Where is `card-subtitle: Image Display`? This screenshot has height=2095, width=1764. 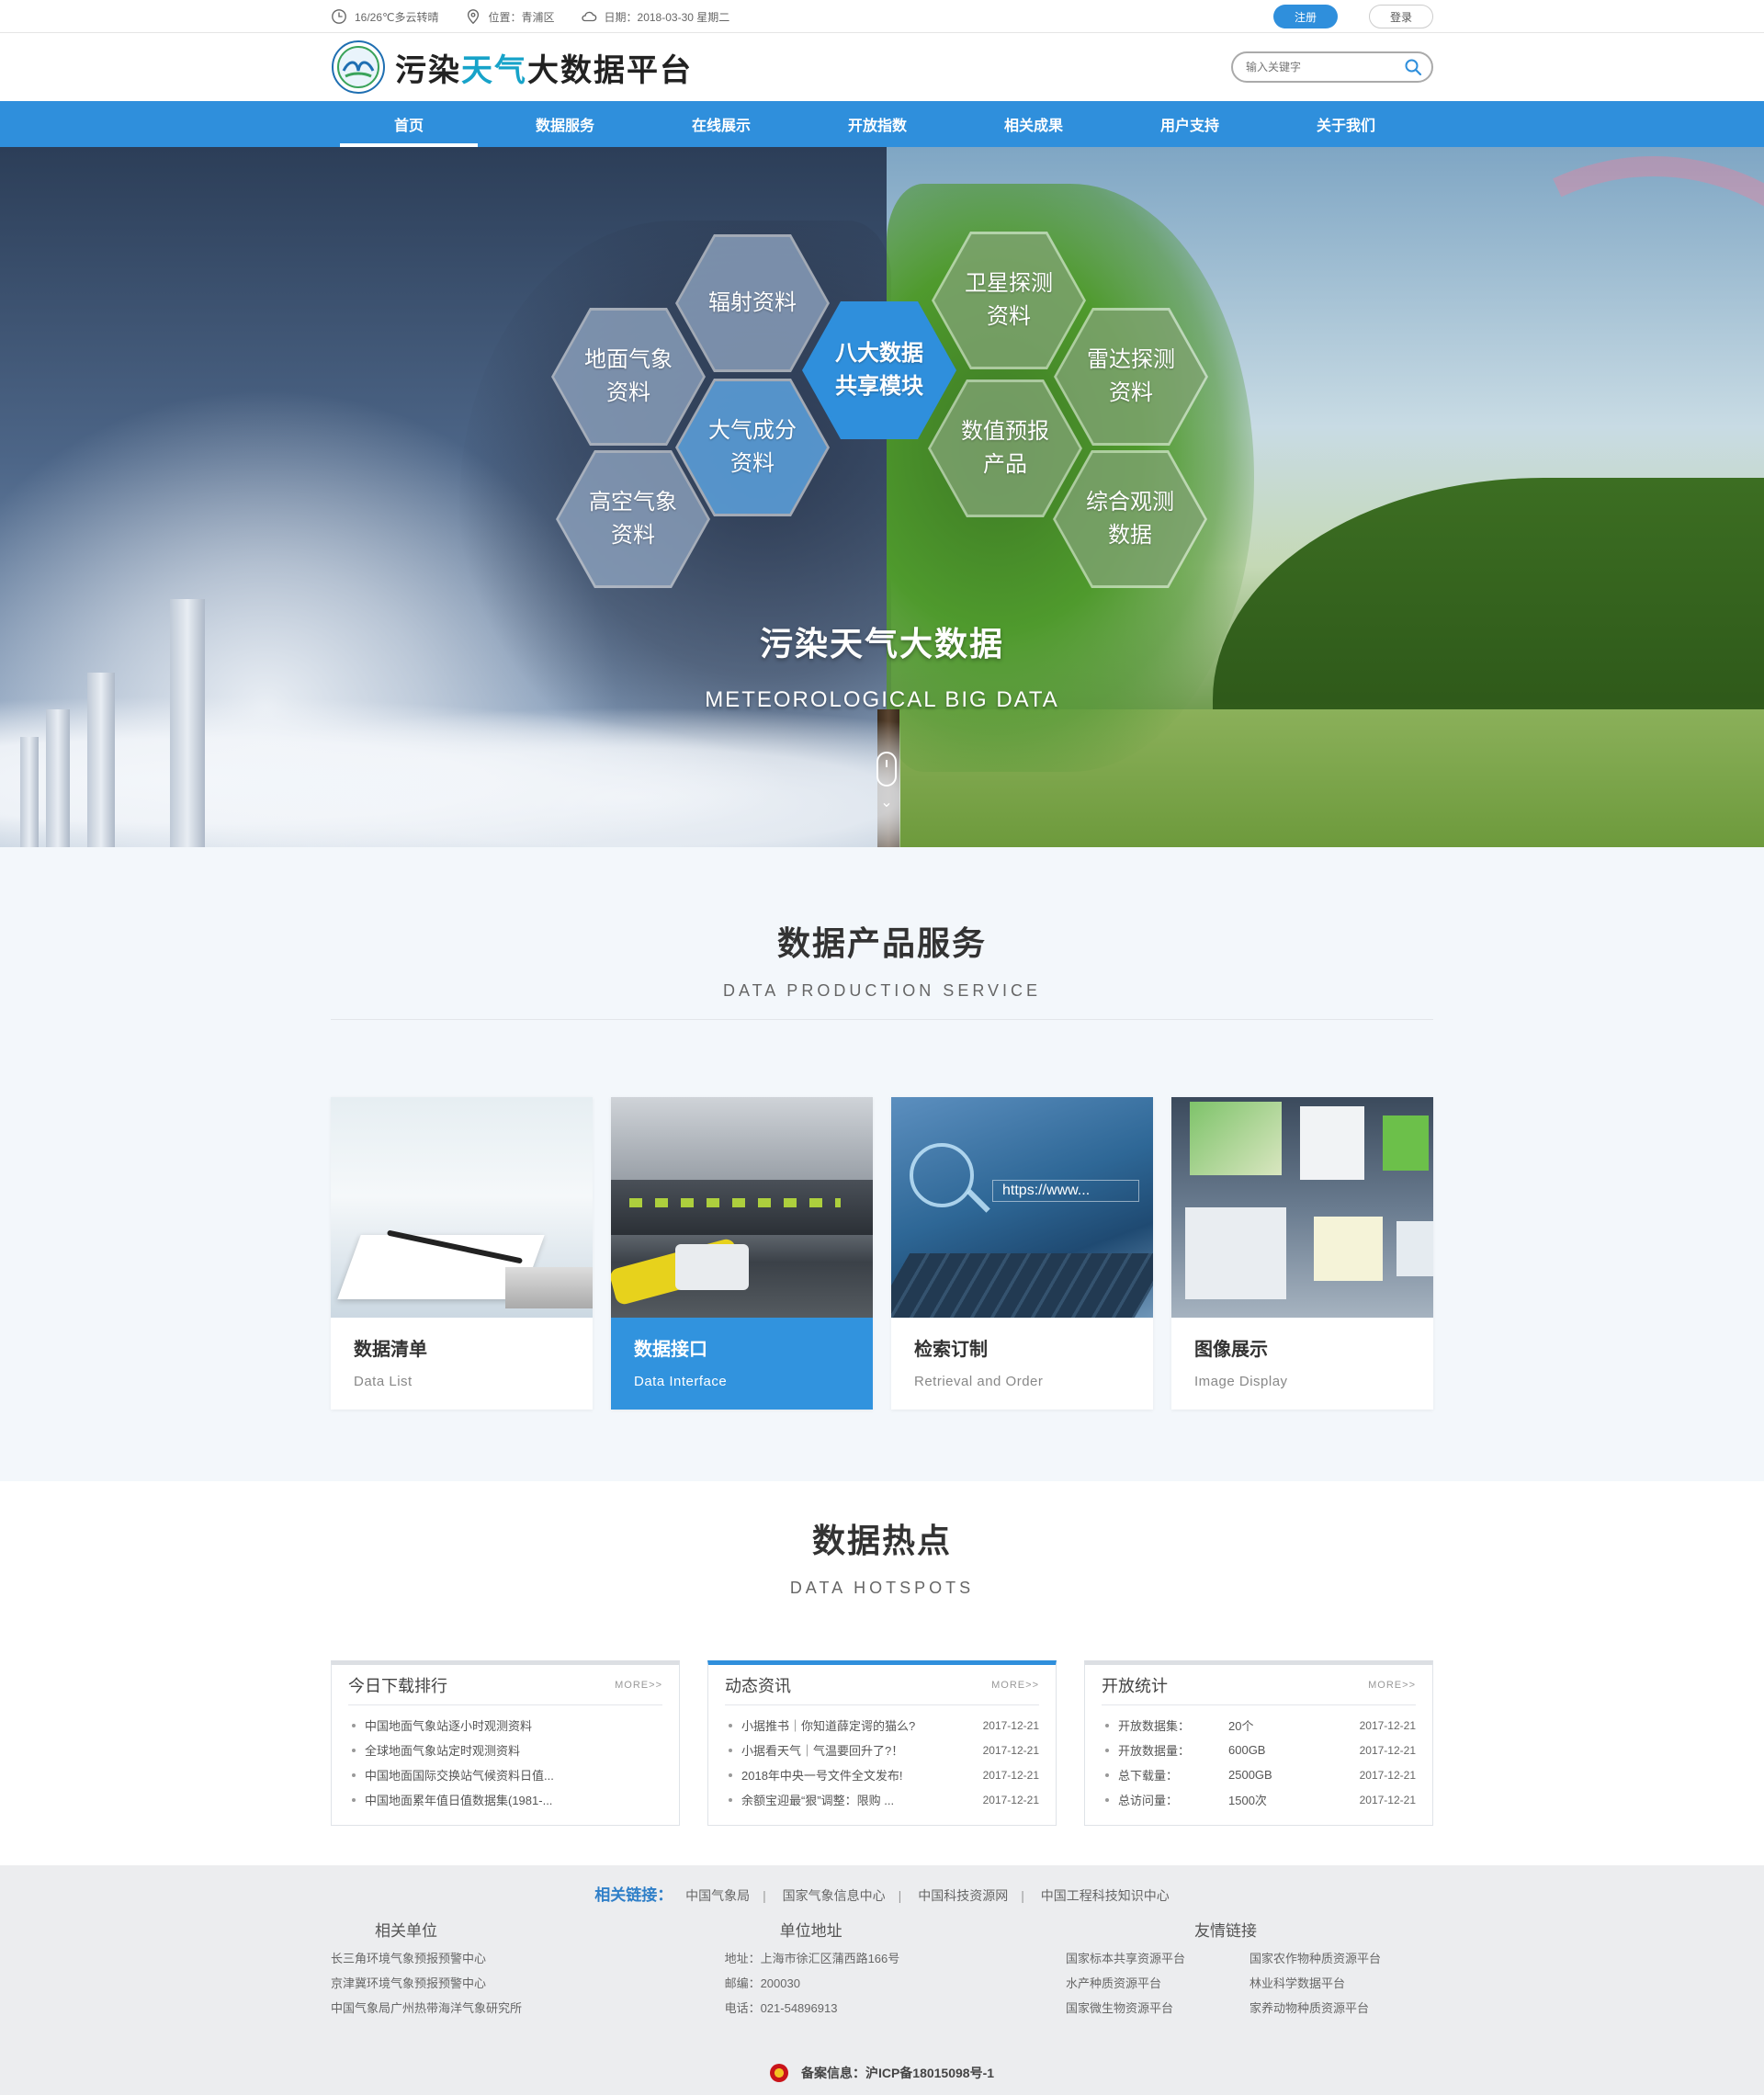
card-subtitle: Image Display is located at coordinates (1241, 1381).